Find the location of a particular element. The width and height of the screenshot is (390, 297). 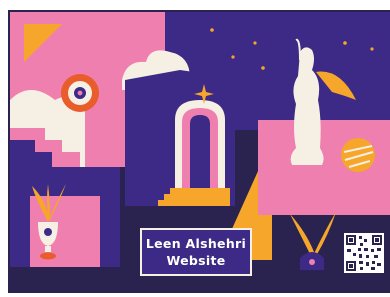

title-line-2: Website is located at coordinates (196, 260).